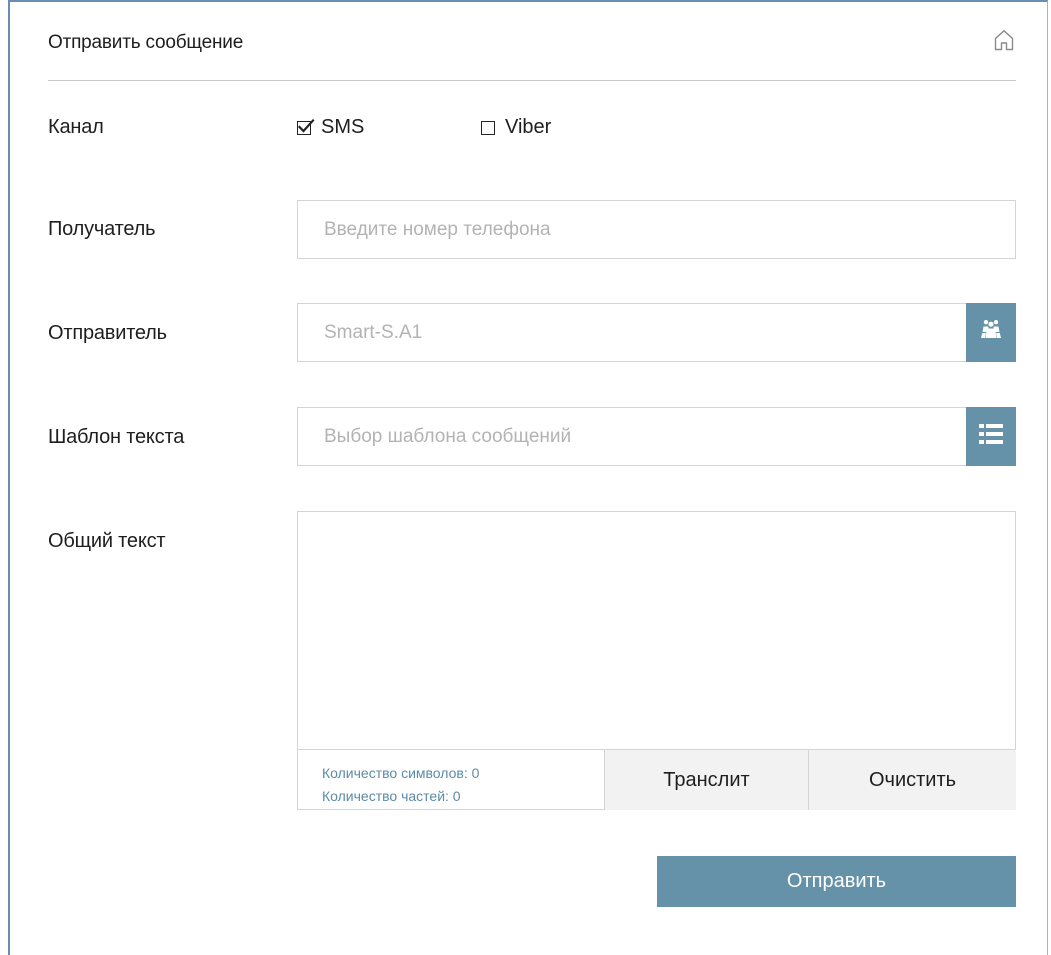  What do you see at coordinates (107, 541) in the screenshot?
I see `message-label: Общий текст` at bounding box center [107, 541].